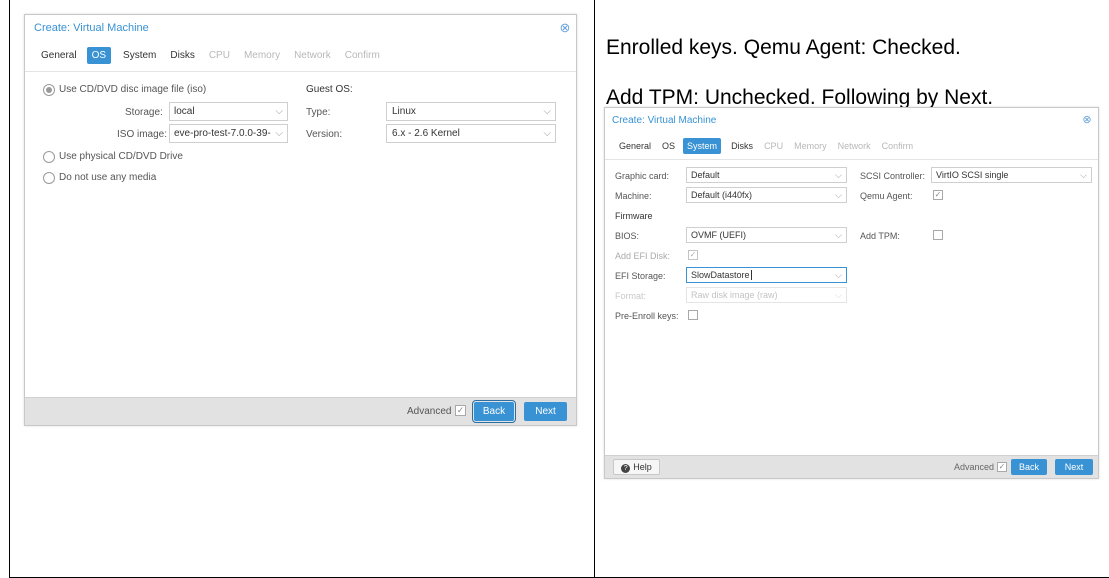 Image resolution: width=1109 pixels, height=578 pixels. What do you see at coordinates (626, 468) in the screenshot?
I see `help-icon: ?` at bounding box center [626, 468].